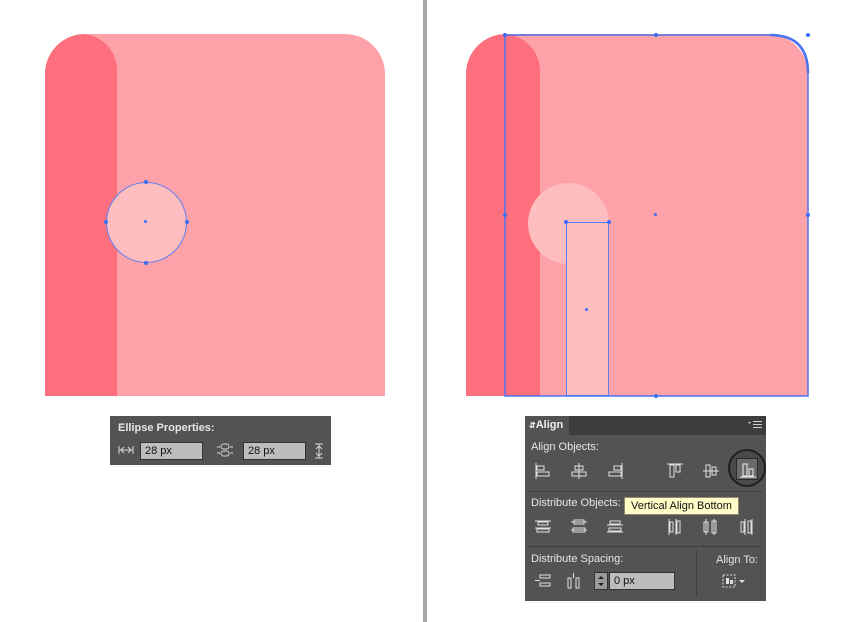  I want to click on rect-anchor-tl, so click(566, 222).